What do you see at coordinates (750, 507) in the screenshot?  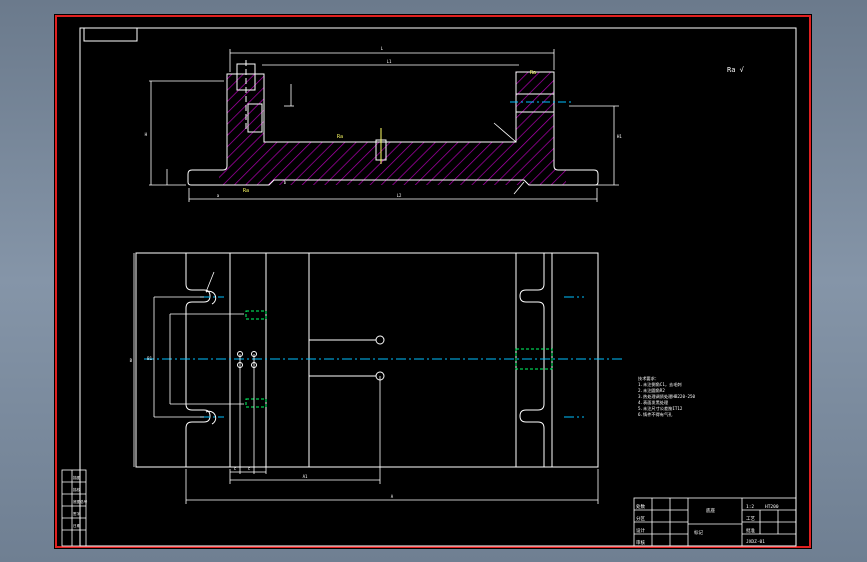 I see `scale: 1:2` at bounding box center [750, 507].